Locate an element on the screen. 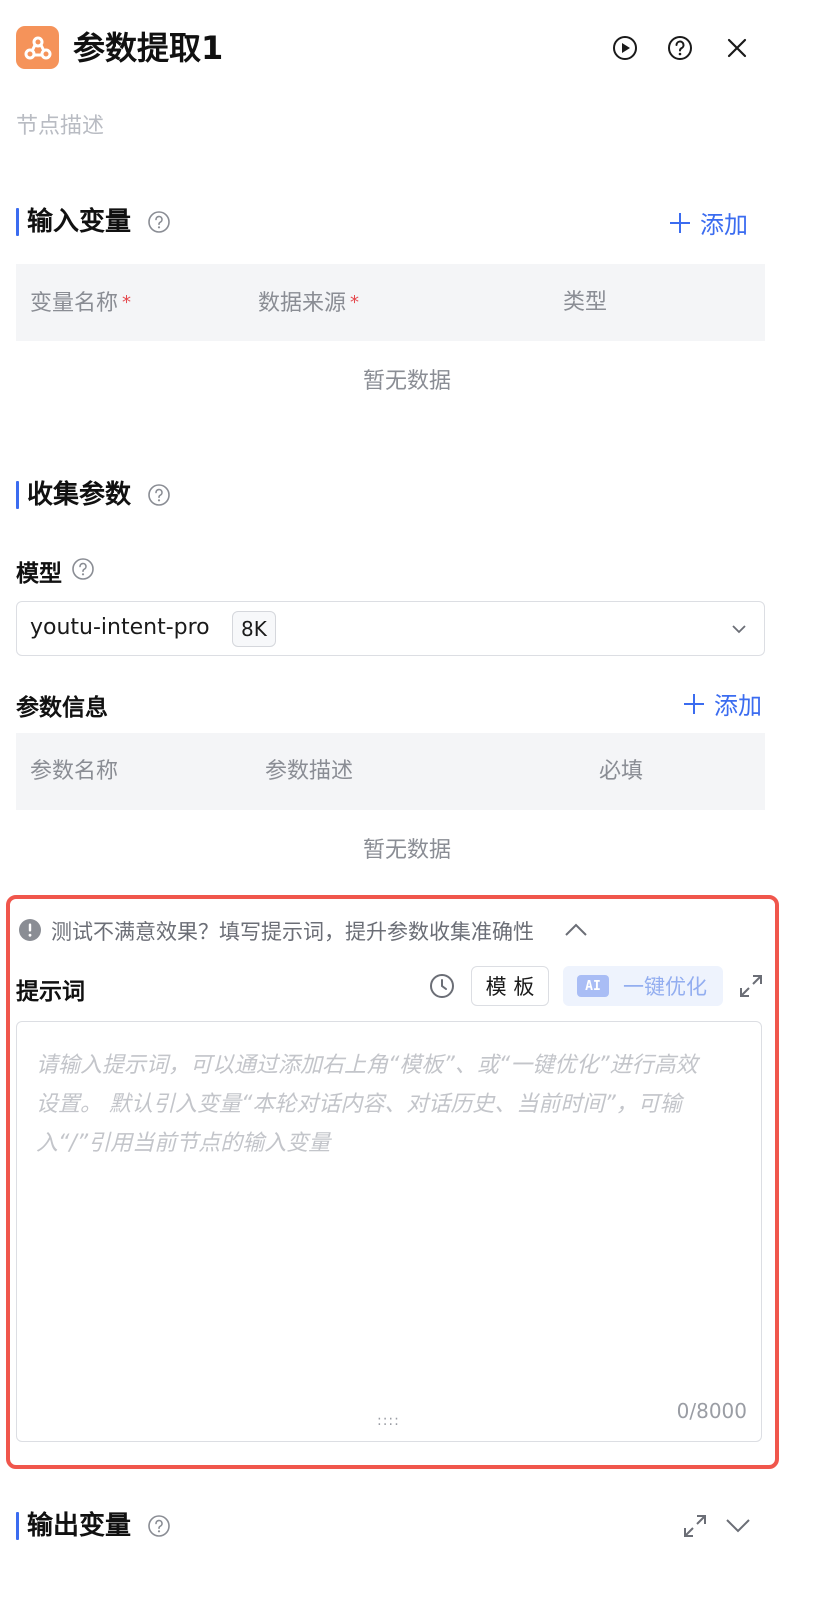 The width and height of the screenshot is (814, 1610). table-header: 参数名称 参数描述 必填 is located at coordinates (390, 771).